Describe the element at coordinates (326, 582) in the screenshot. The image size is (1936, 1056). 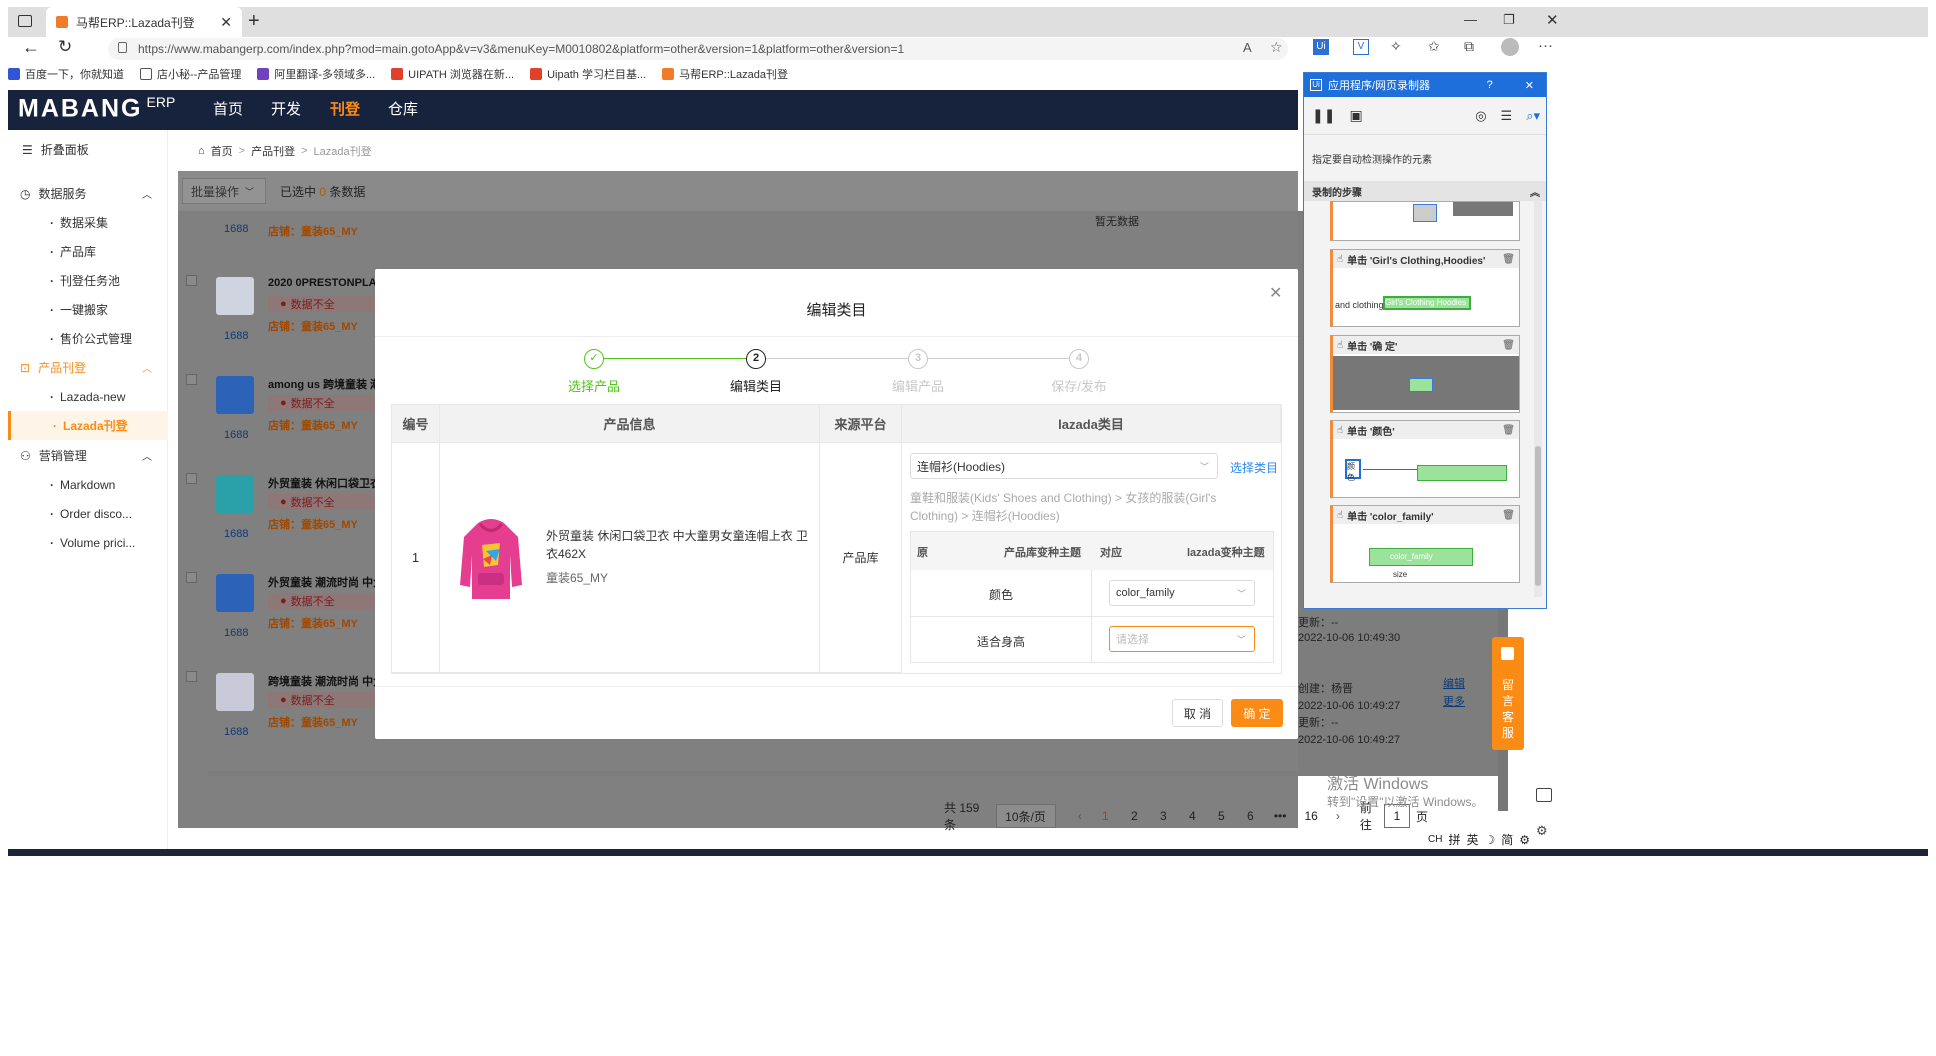
I see `row-title: 外贸童装 潮流时尚 中大` at that location.